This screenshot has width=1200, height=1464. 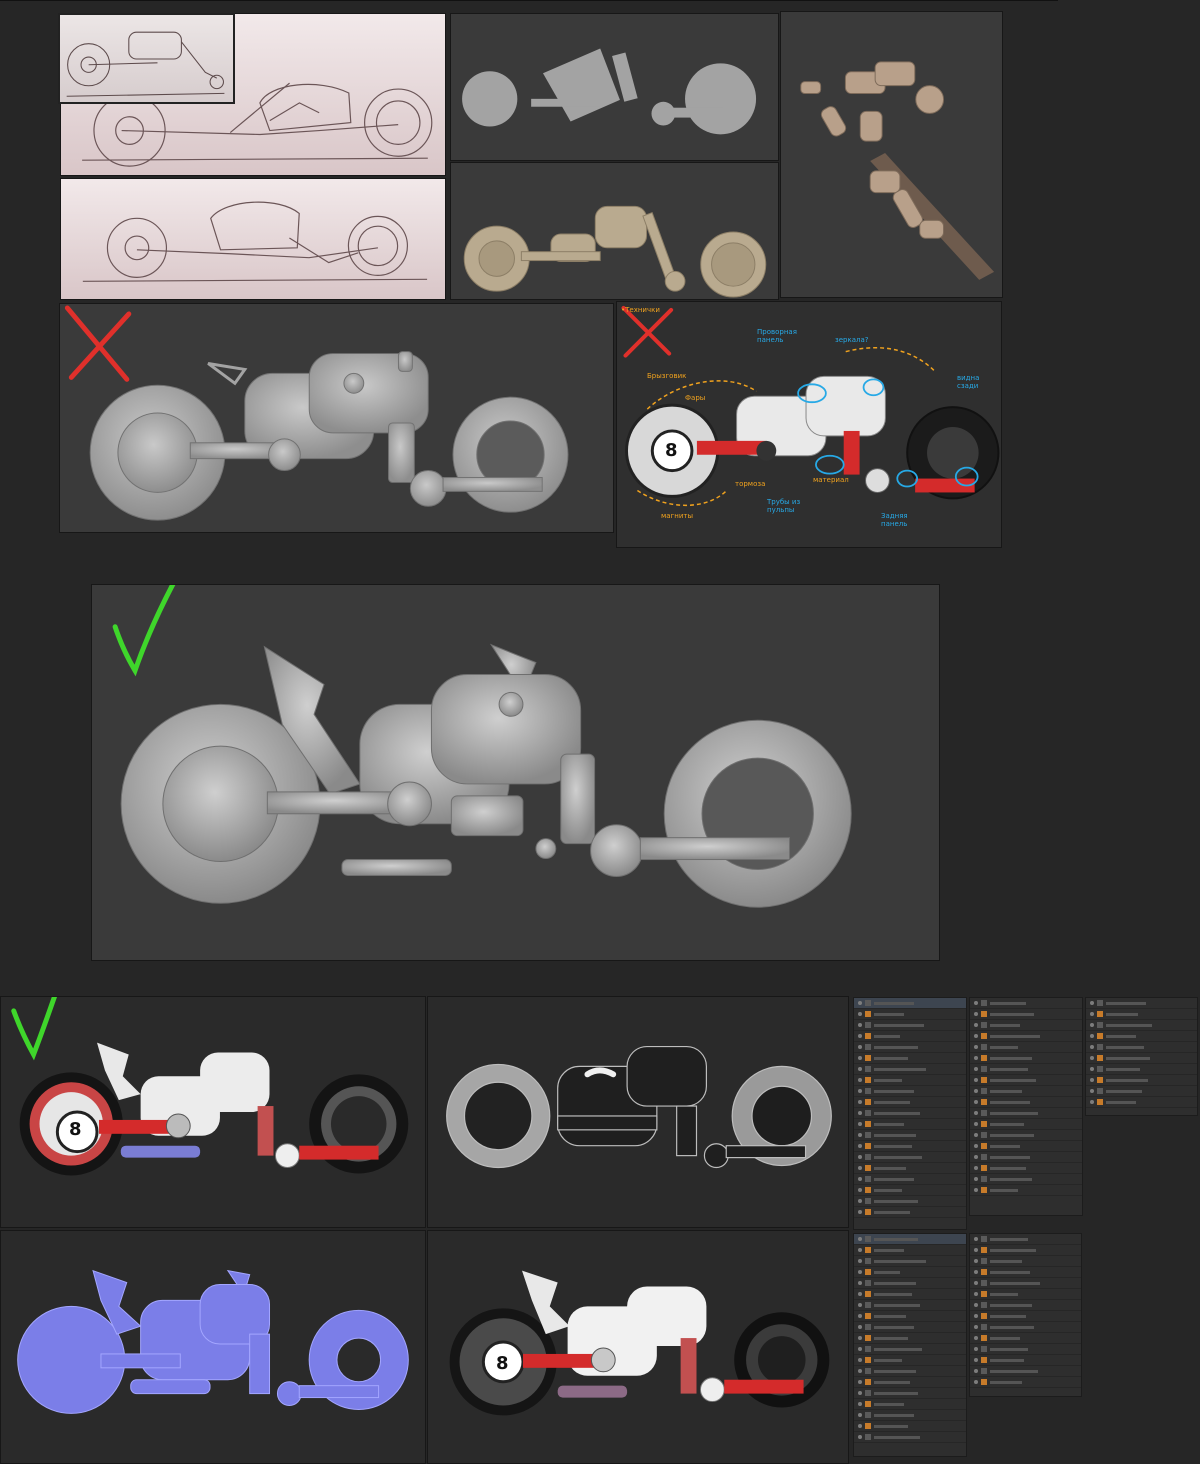 What do you see at coordinates (609, 91) in the screenshot?
I see `blockout-silhouette` at bounding box center [609, 91].